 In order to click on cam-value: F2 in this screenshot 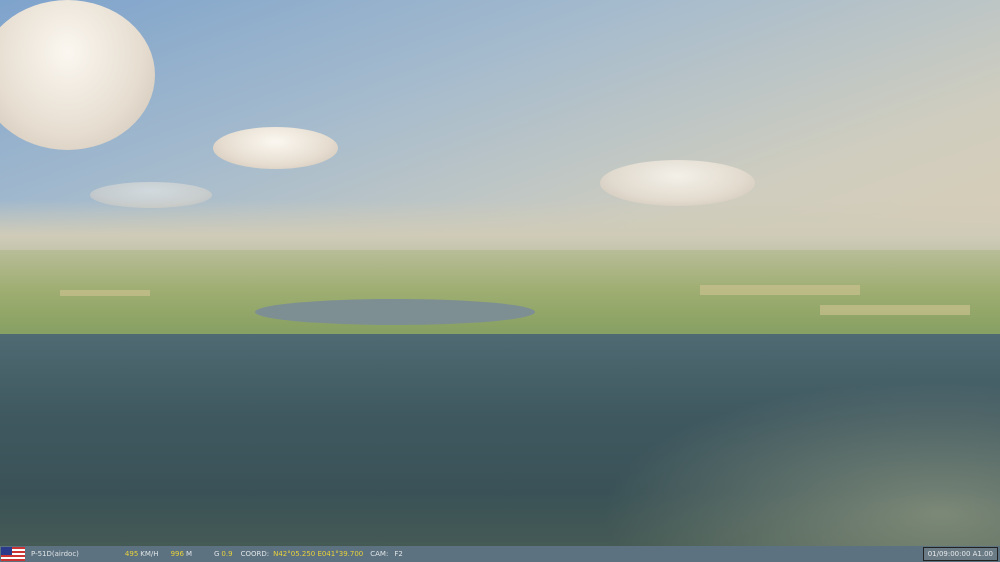, I will do `click(398, 554)`.